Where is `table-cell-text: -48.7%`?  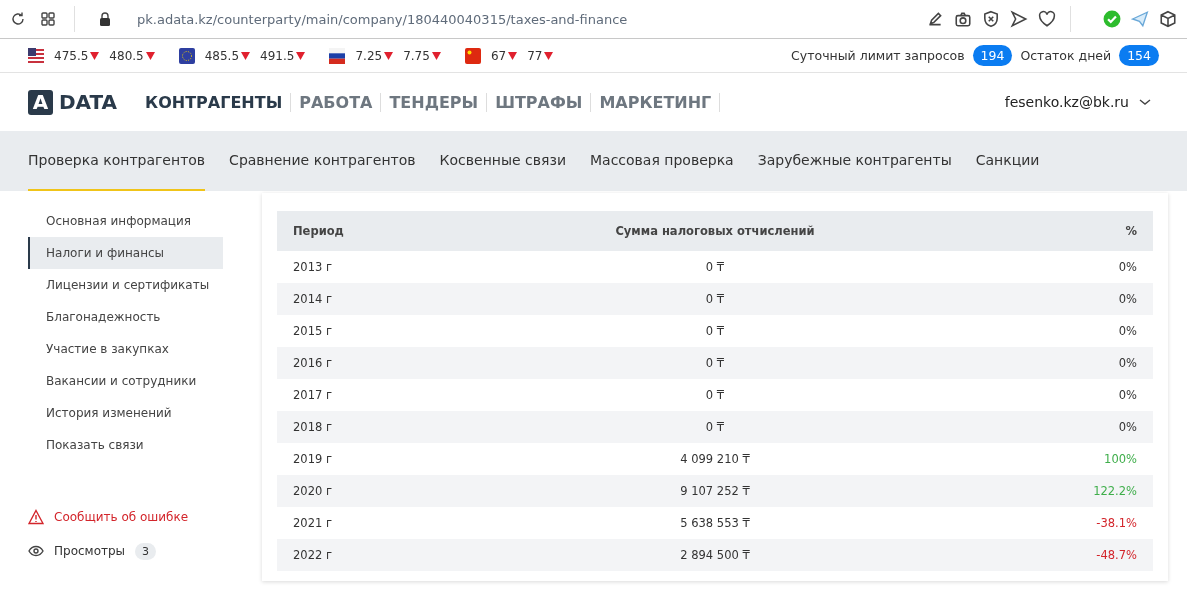
table-cell-text: -48.7% is located at coordinates (1116, 555).